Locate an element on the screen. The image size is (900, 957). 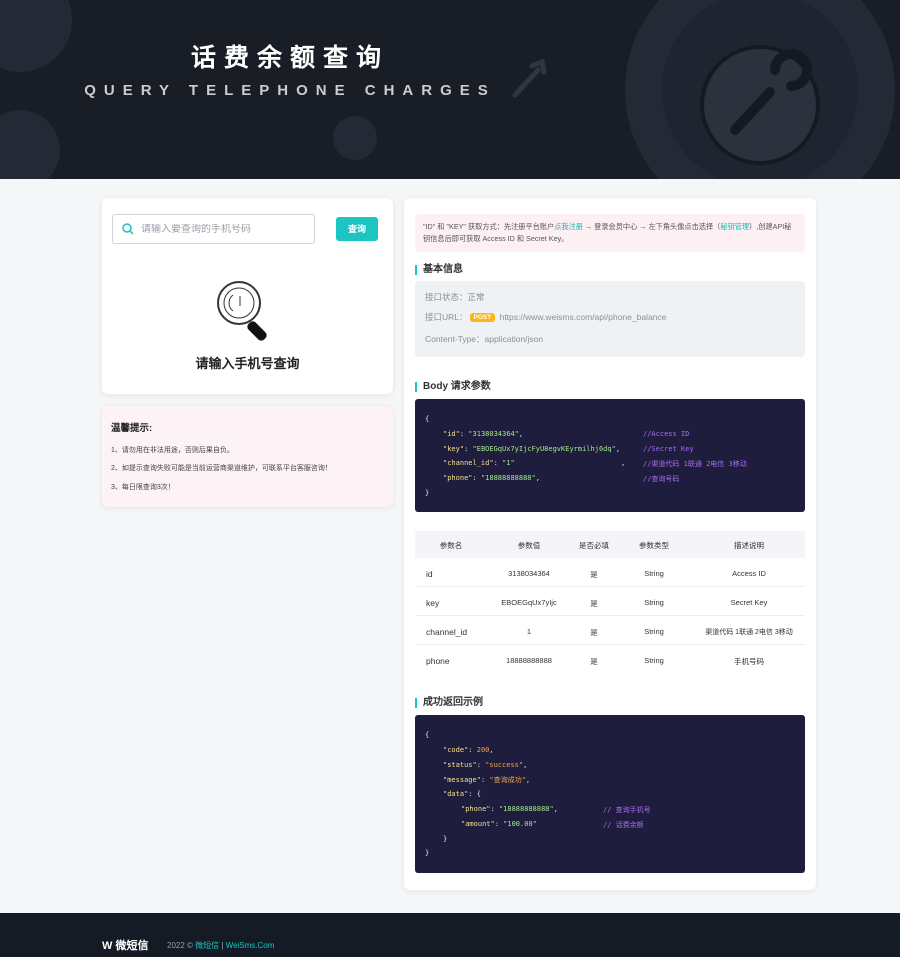
key-management-link: 秘钥管理 is located at coordinates (734, 226).